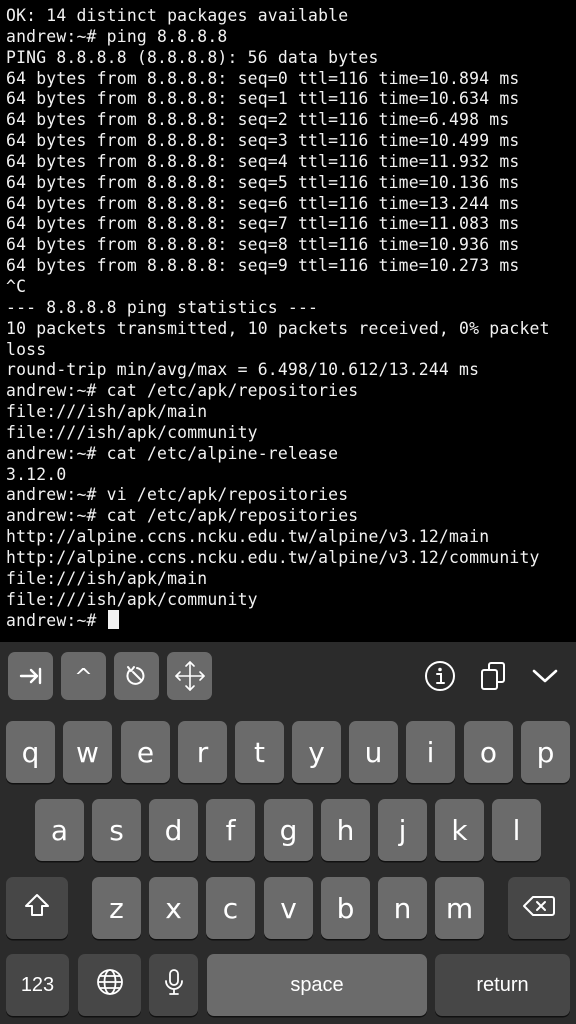 The height and width of the screenshot is (1024, 576). Describe the element at coordinates (36, 474) in the screenshot. I see `terminal-line: 3.12.0` at that location.